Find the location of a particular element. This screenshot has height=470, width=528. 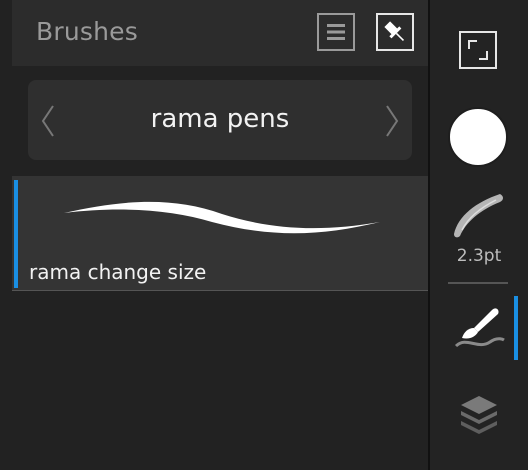

selection-indicator is located at coordinates (16, 234).